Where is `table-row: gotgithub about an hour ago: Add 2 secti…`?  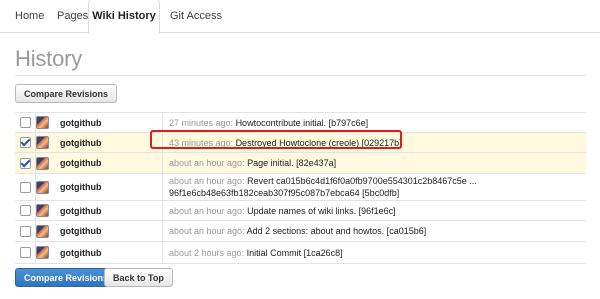
table-row: gotgithub about an hour ago: Add 2 secti… is located at coordinates (300, 231).